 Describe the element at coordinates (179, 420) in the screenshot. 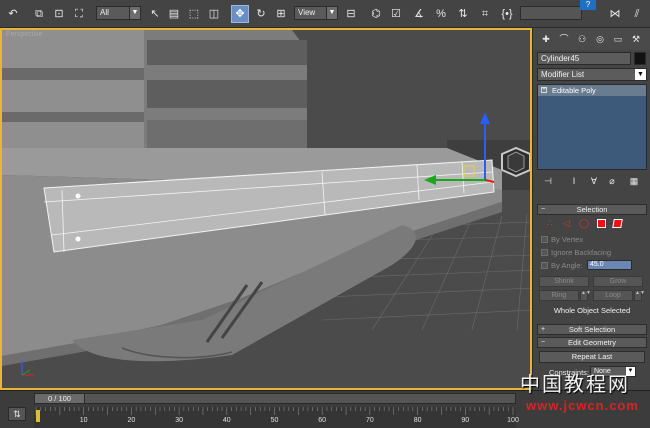

I see `tick-label: 30` at that location.